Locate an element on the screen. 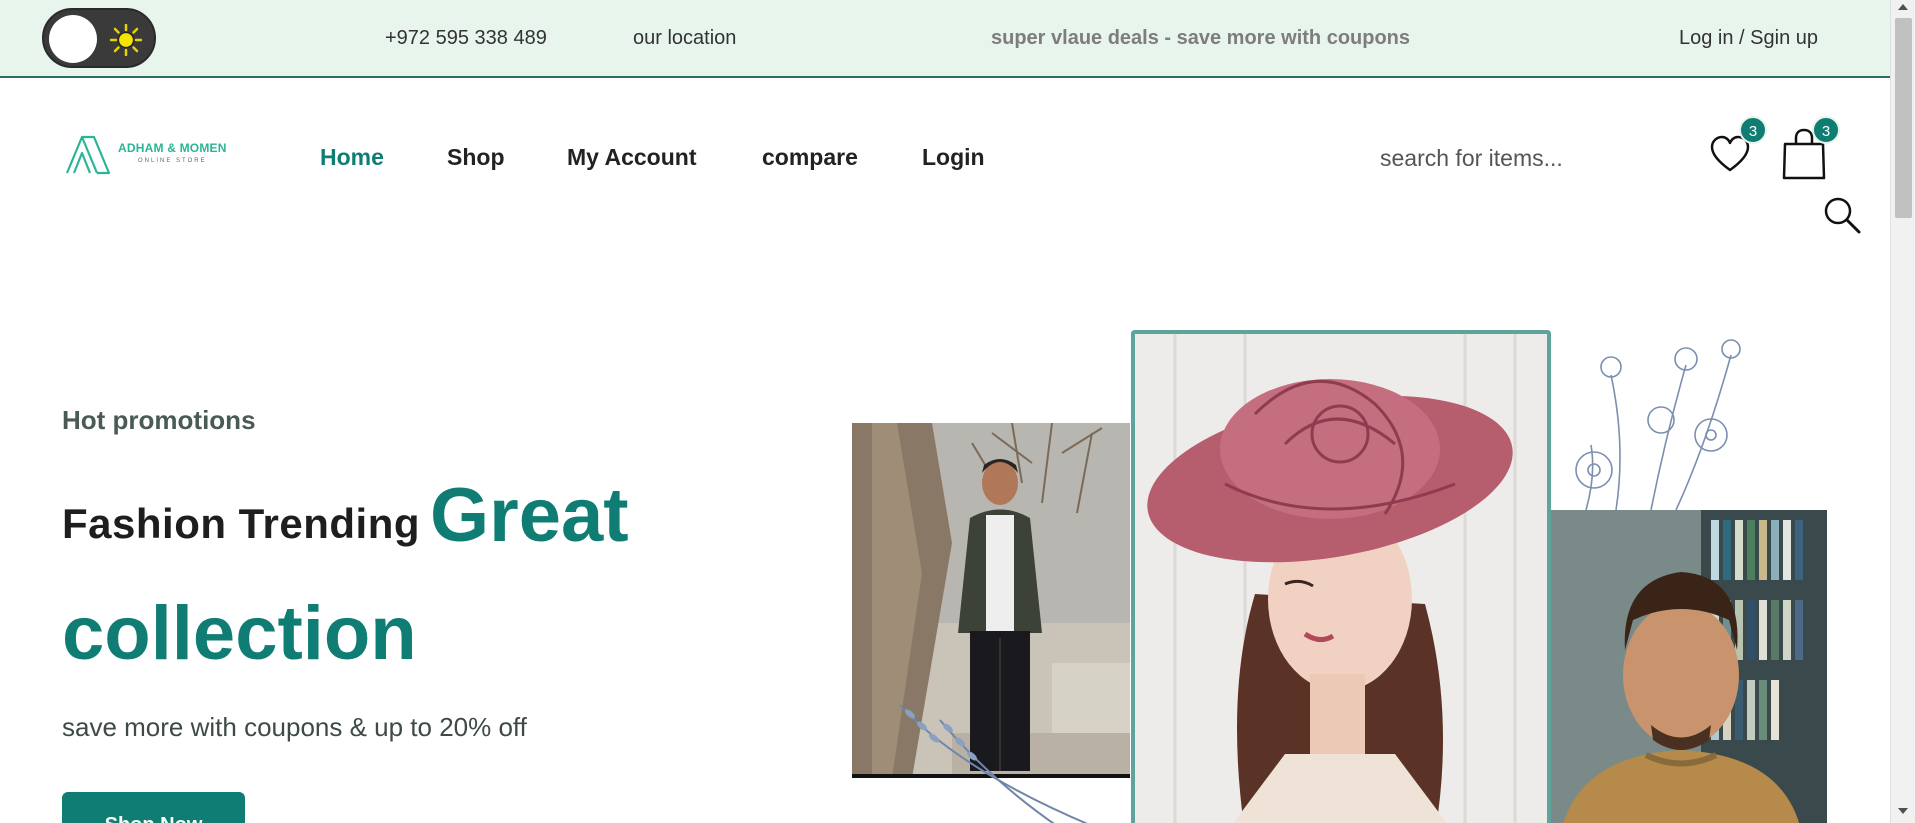  toggle-knob is located at coordinates (73, 39).